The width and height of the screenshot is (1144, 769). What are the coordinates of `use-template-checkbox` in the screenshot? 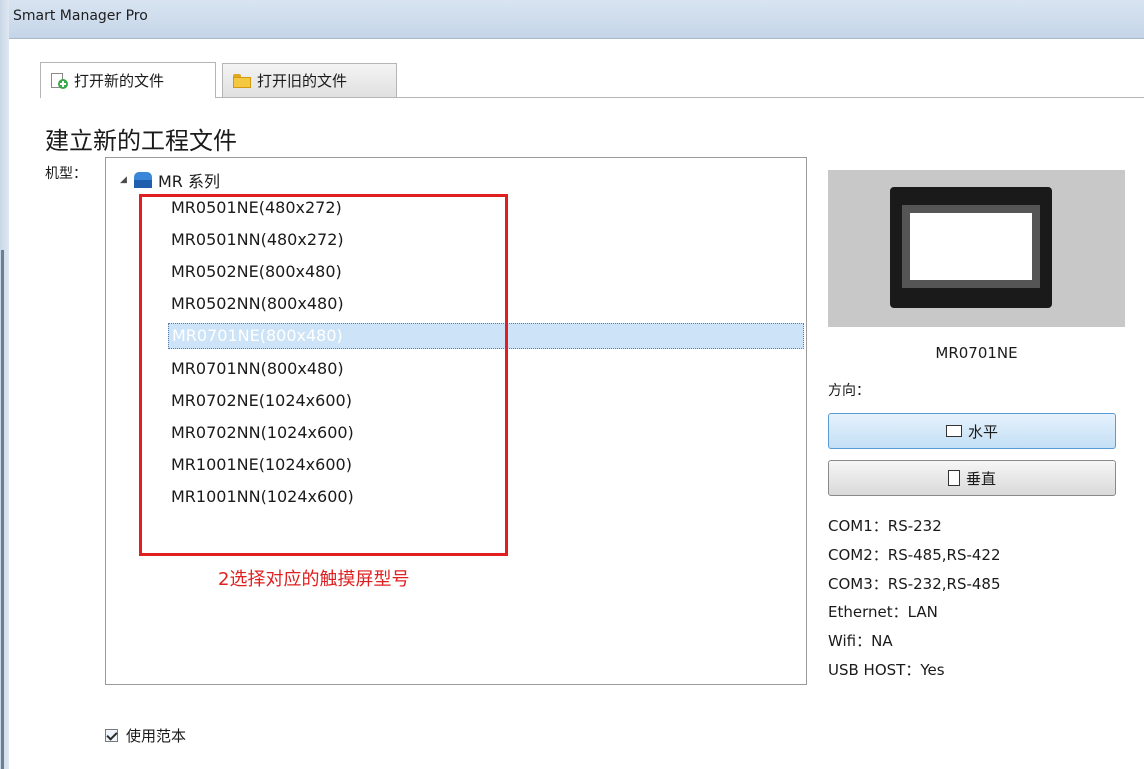 It's located at (111, 735).